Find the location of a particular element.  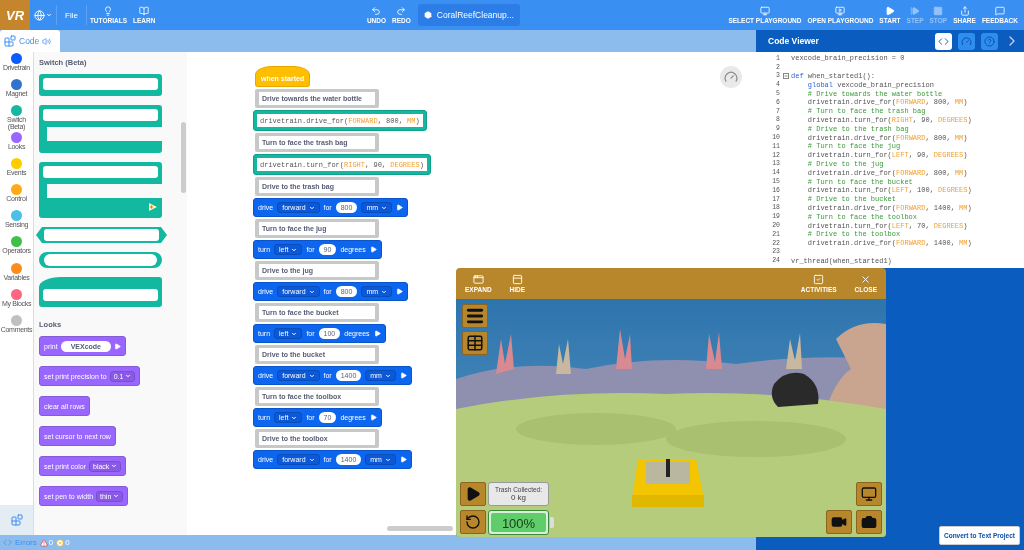

monitor-play-icon is located at coordinates (840, 11).